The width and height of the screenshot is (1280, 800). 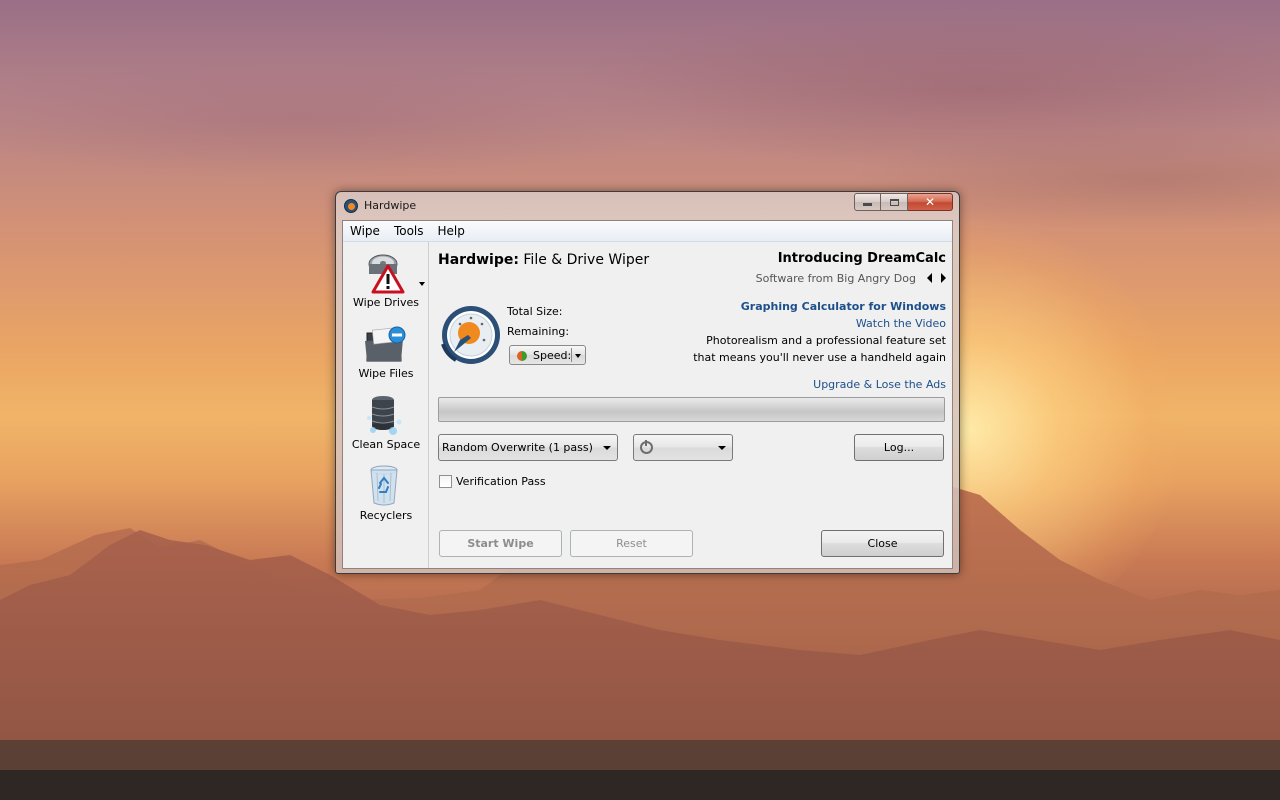 What do you see at coordinates (351, 206) in the screenshot?
I see `hardwipe-app-icon` at bounding box center [351, 206].